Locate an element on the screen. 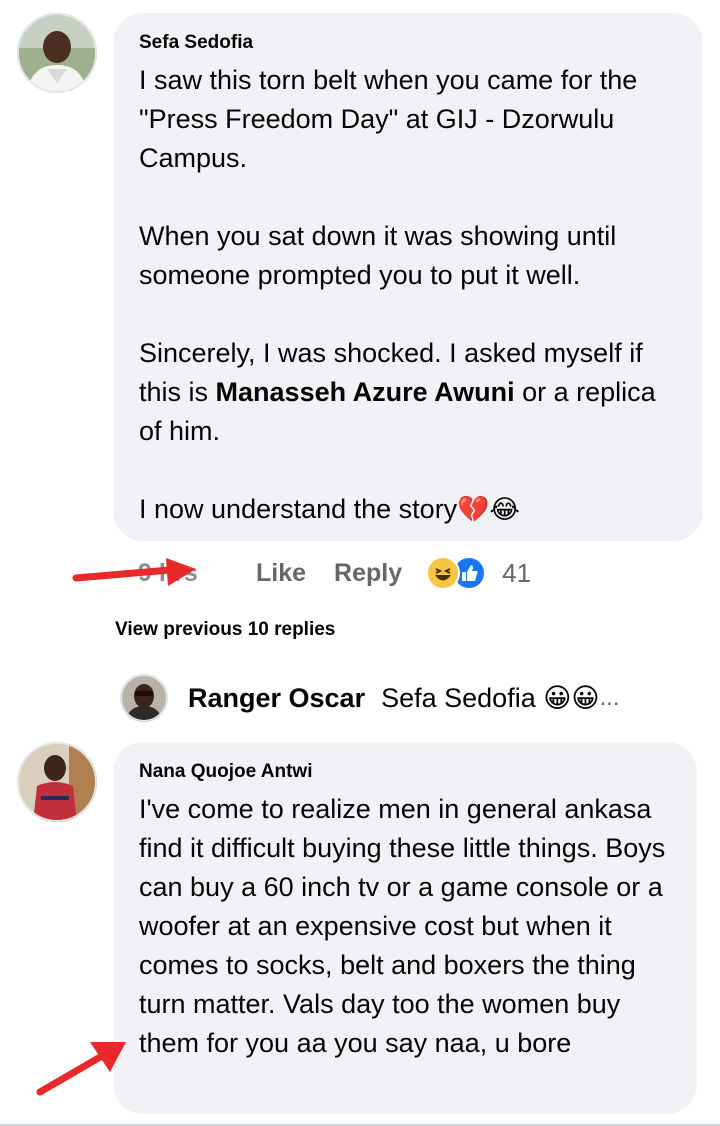 The height and width of the screenshot is (1126, 720). avatar-ranger-oscar is located at coordinates (144, 698).